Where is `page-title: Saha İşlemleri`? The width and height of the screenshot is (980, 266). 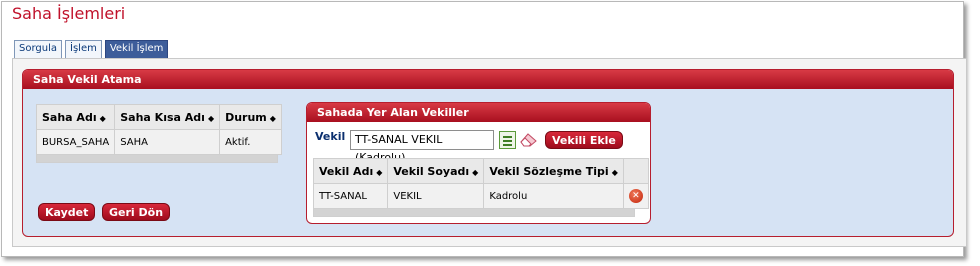 page-title: Saha İşlemleri is located at coordinates (69, 13).